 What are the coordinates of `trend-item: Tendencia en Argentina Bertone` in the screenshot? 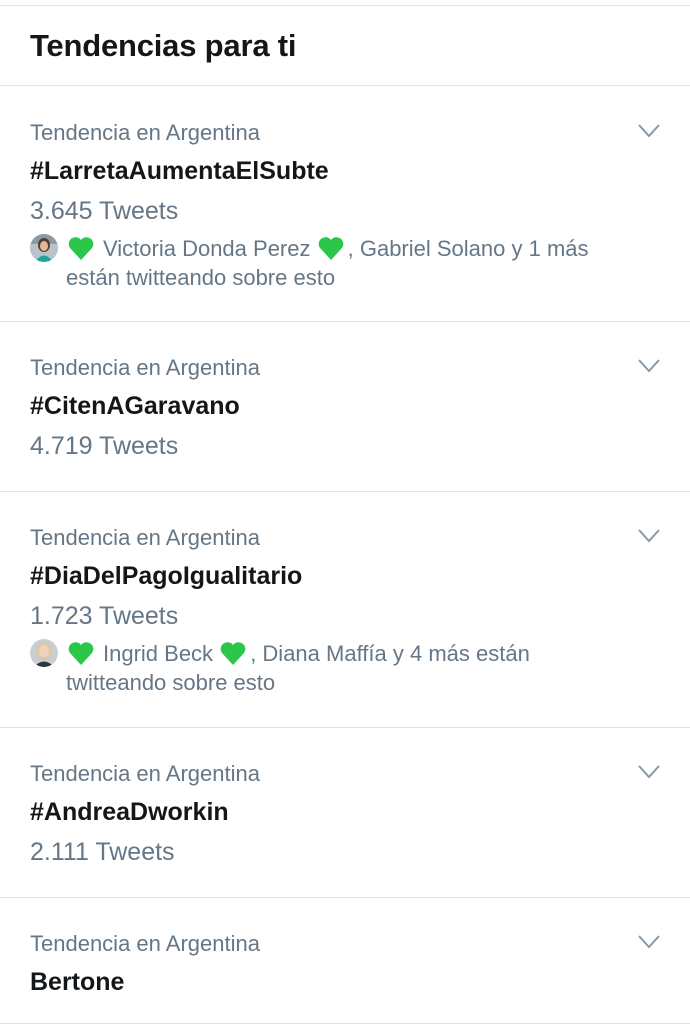 It's located at (345, 961).